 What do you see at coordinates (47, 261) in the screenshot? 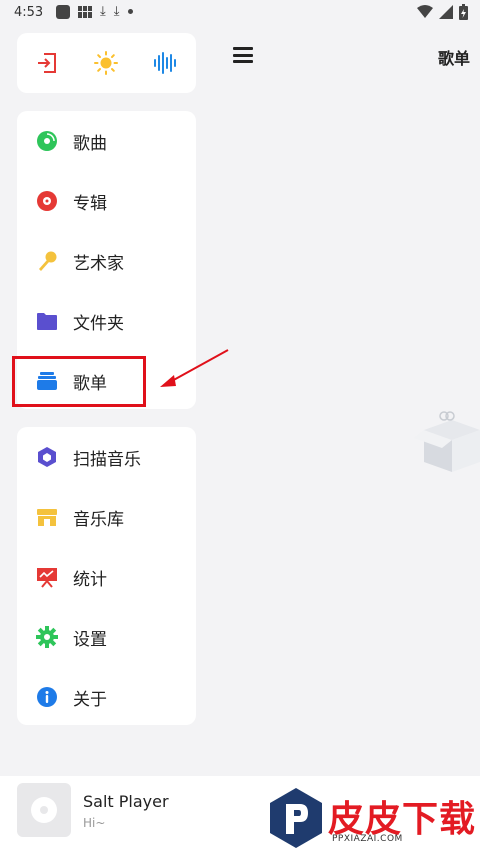
I see `microphone-icon` at bounding box center [47, 261].